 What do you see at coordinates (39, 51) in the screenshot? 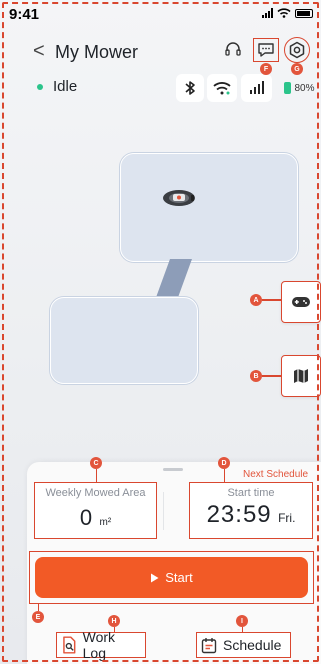
I see `back-button: <` at bounding box center [39, 51].